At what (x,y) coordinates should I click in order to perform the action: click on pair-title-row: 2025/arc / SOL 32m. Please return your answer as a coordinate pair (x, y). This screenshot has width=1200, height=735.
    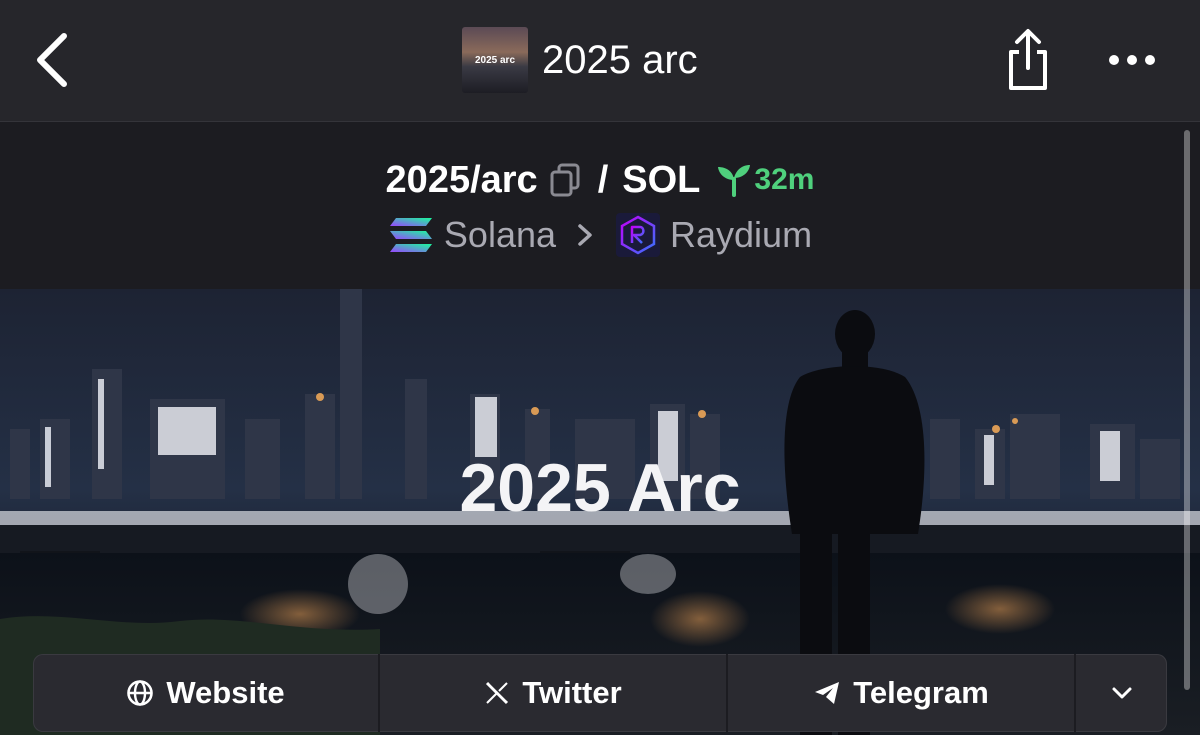
    Looking at the image, I should click on (600, 180).